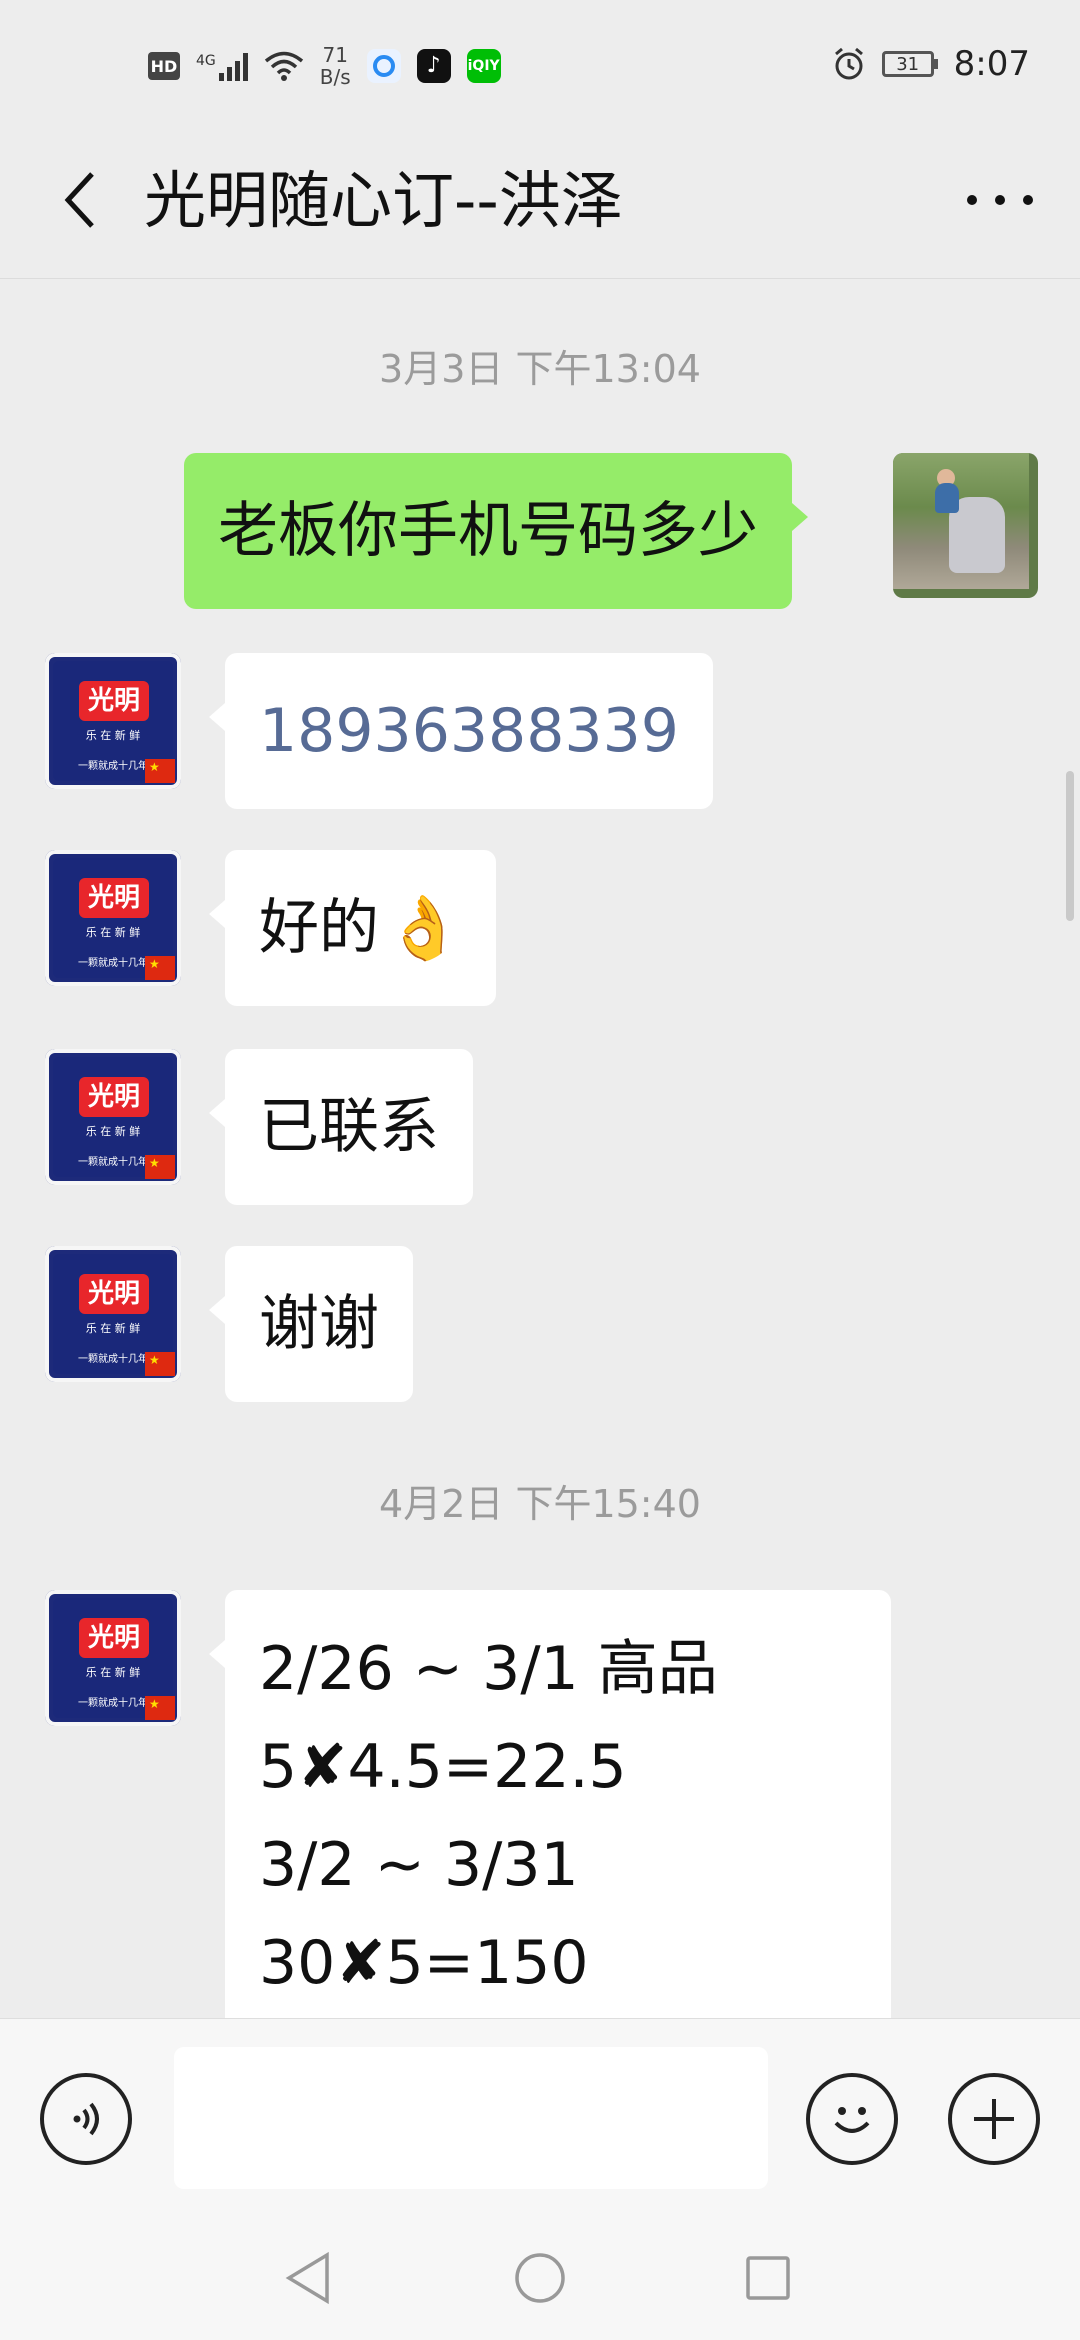  I want to click on chat-title: 光明随心订--洪泽, so click(383, 200).